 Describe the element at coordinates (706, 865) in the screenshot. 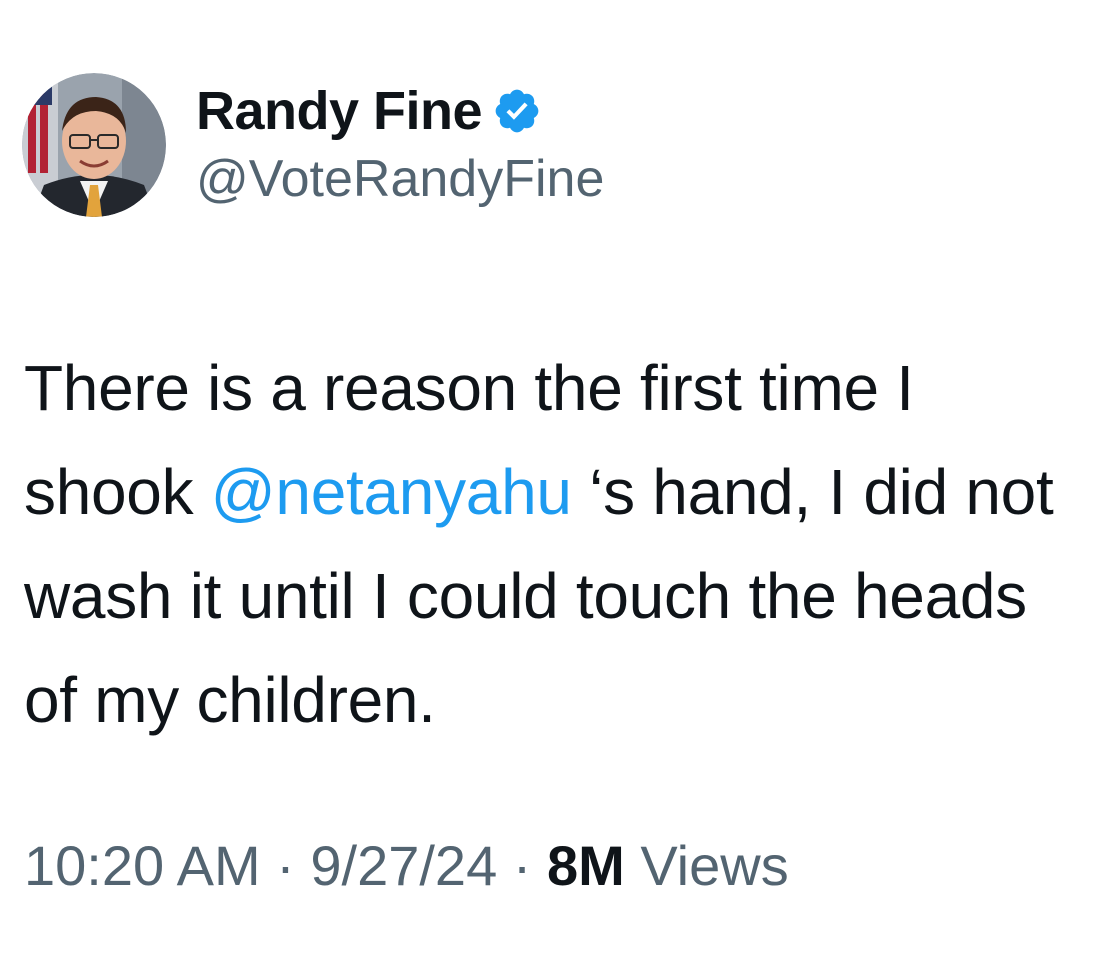

I see `views-label: Views` at that location.